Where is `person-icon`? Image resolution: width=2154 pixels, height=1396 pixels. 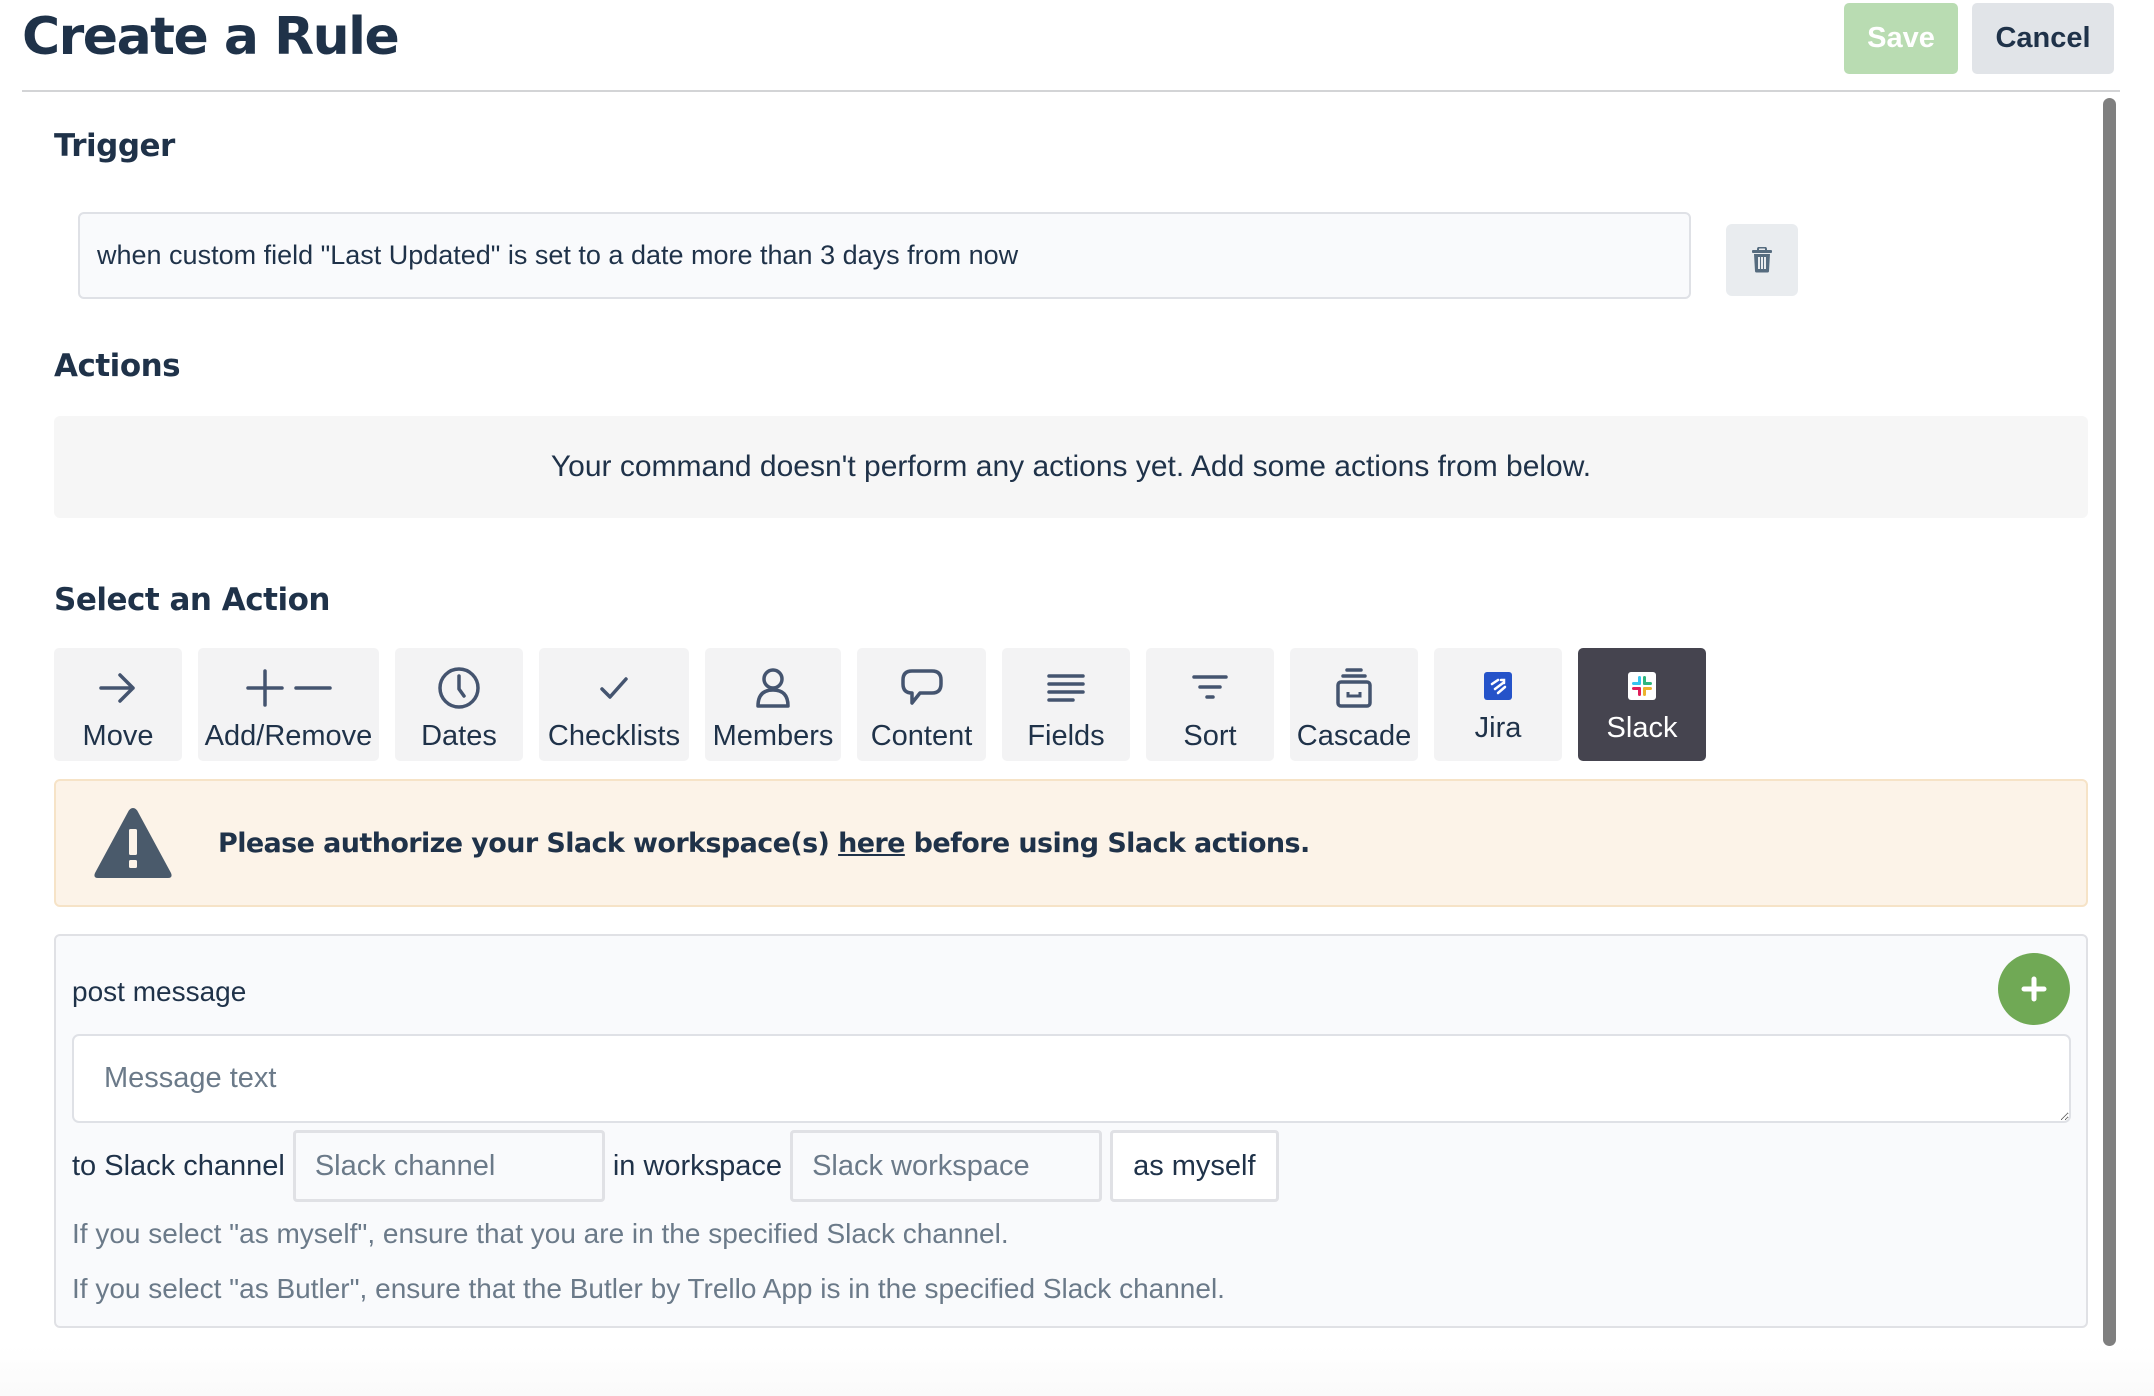
person-icon is located at coordinates (773, 688).